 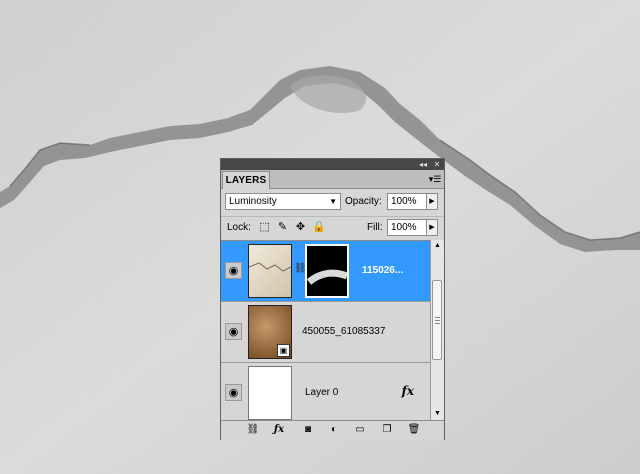 What do you see at coordinates (239, 227) in the screenshot?
I see `lock-label: Lock:` at bounding box center [239, 227].